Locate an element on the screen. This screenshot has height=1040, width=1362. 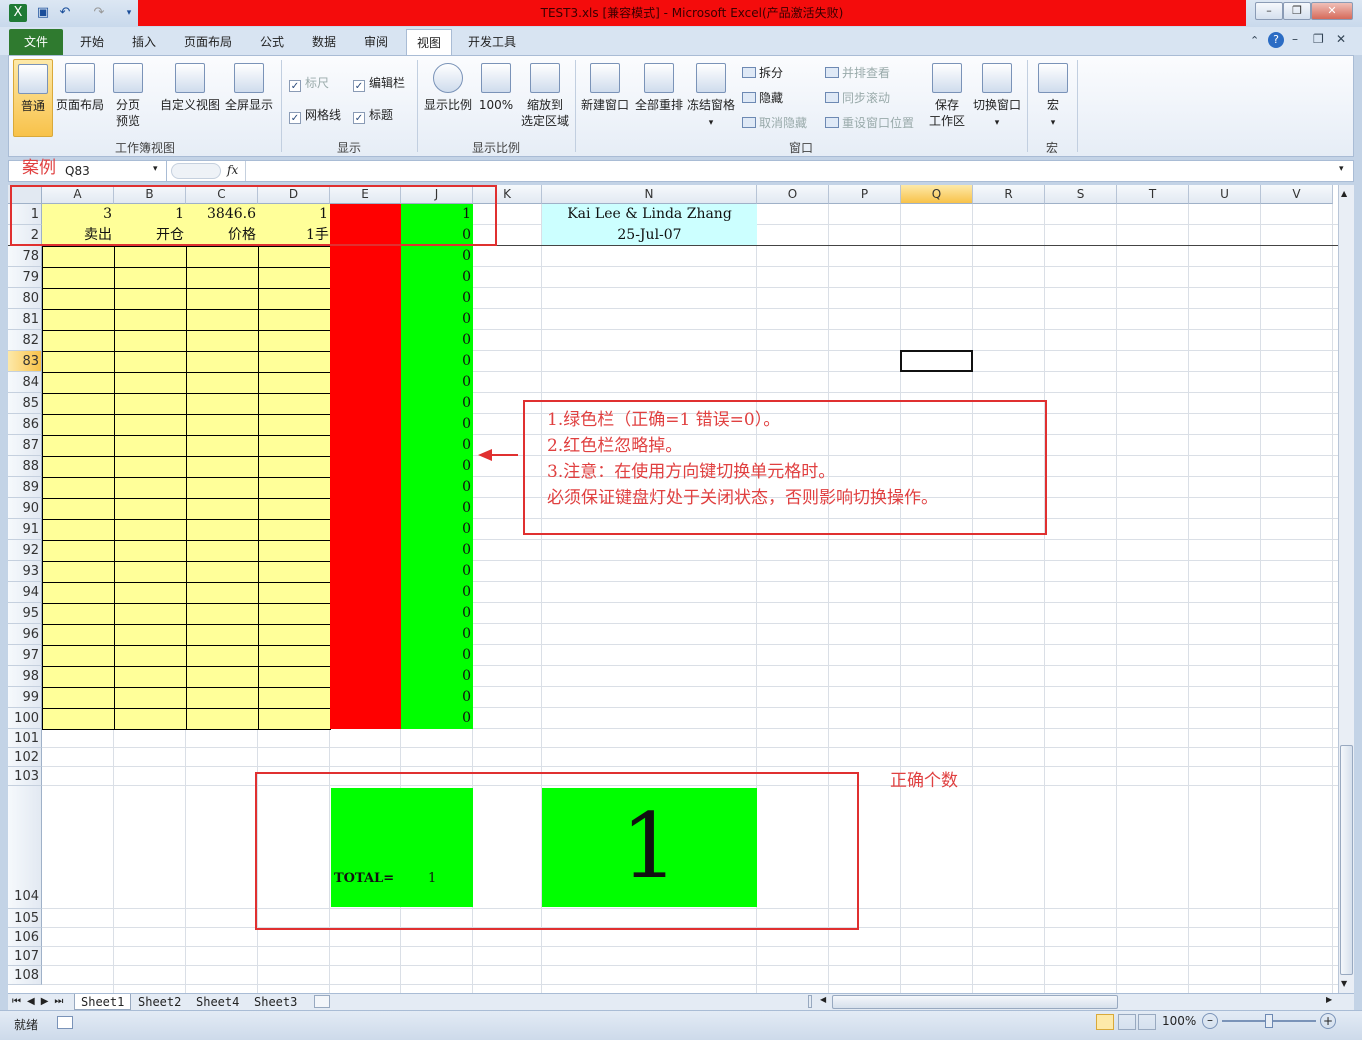
tab-home: 开始 is located at coordinates (92, 42).